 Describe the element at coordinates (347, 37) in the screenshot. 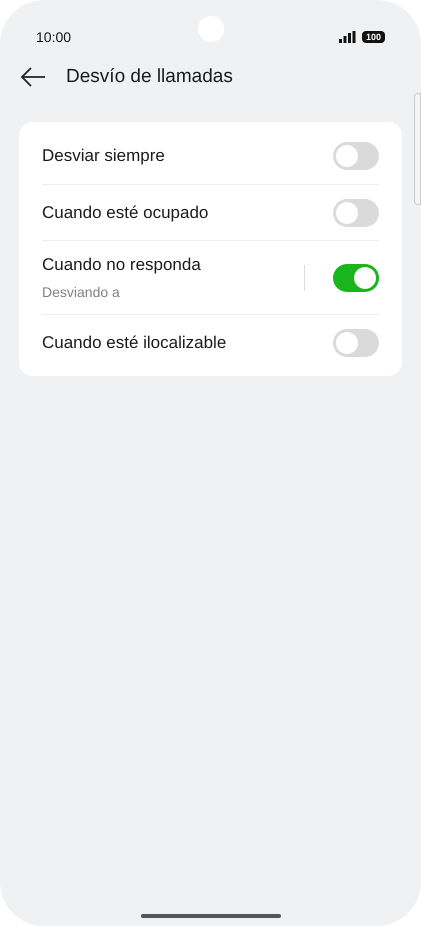

I see `signal-icon` at that location.